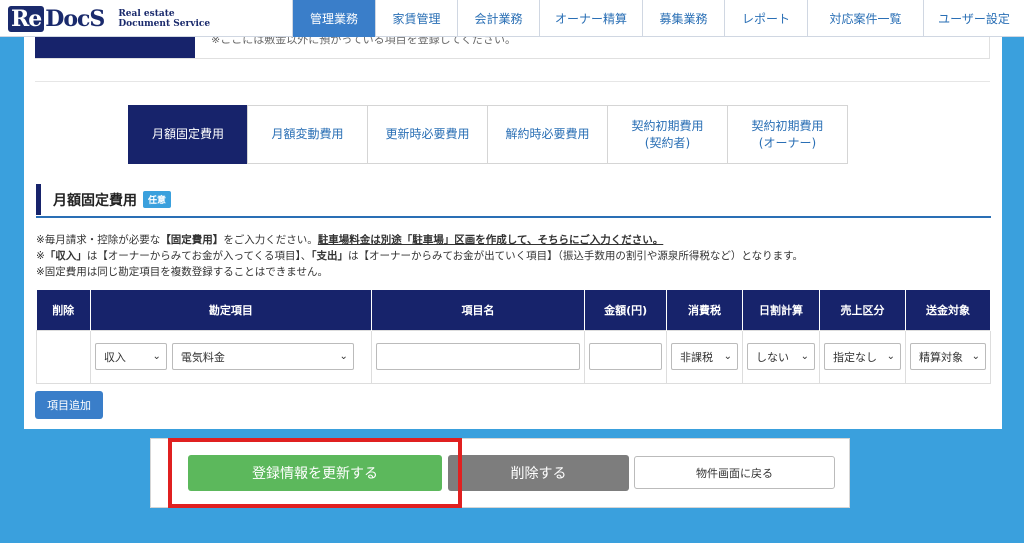  Describe the element at coordinates (865, 18) in the screenshot. I see `nav-cases: 対応案件一覧` at that location.